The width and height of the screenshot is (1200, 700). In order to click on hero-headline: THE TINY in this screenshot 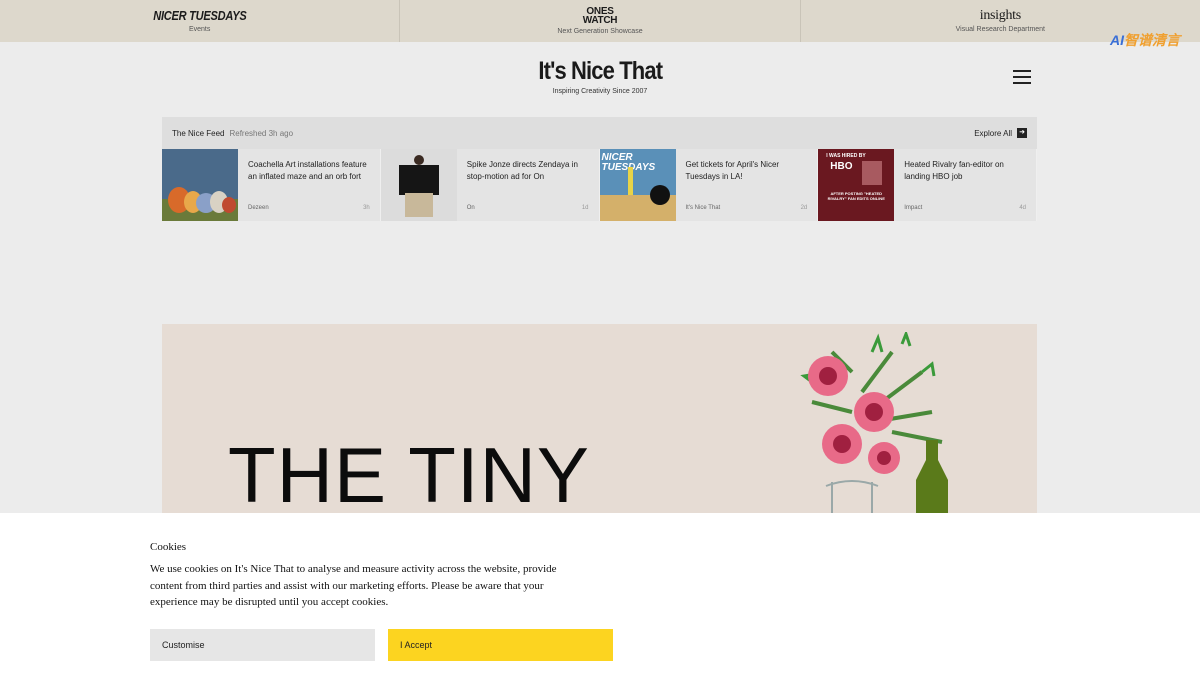, I will do `click(409, 472)`.